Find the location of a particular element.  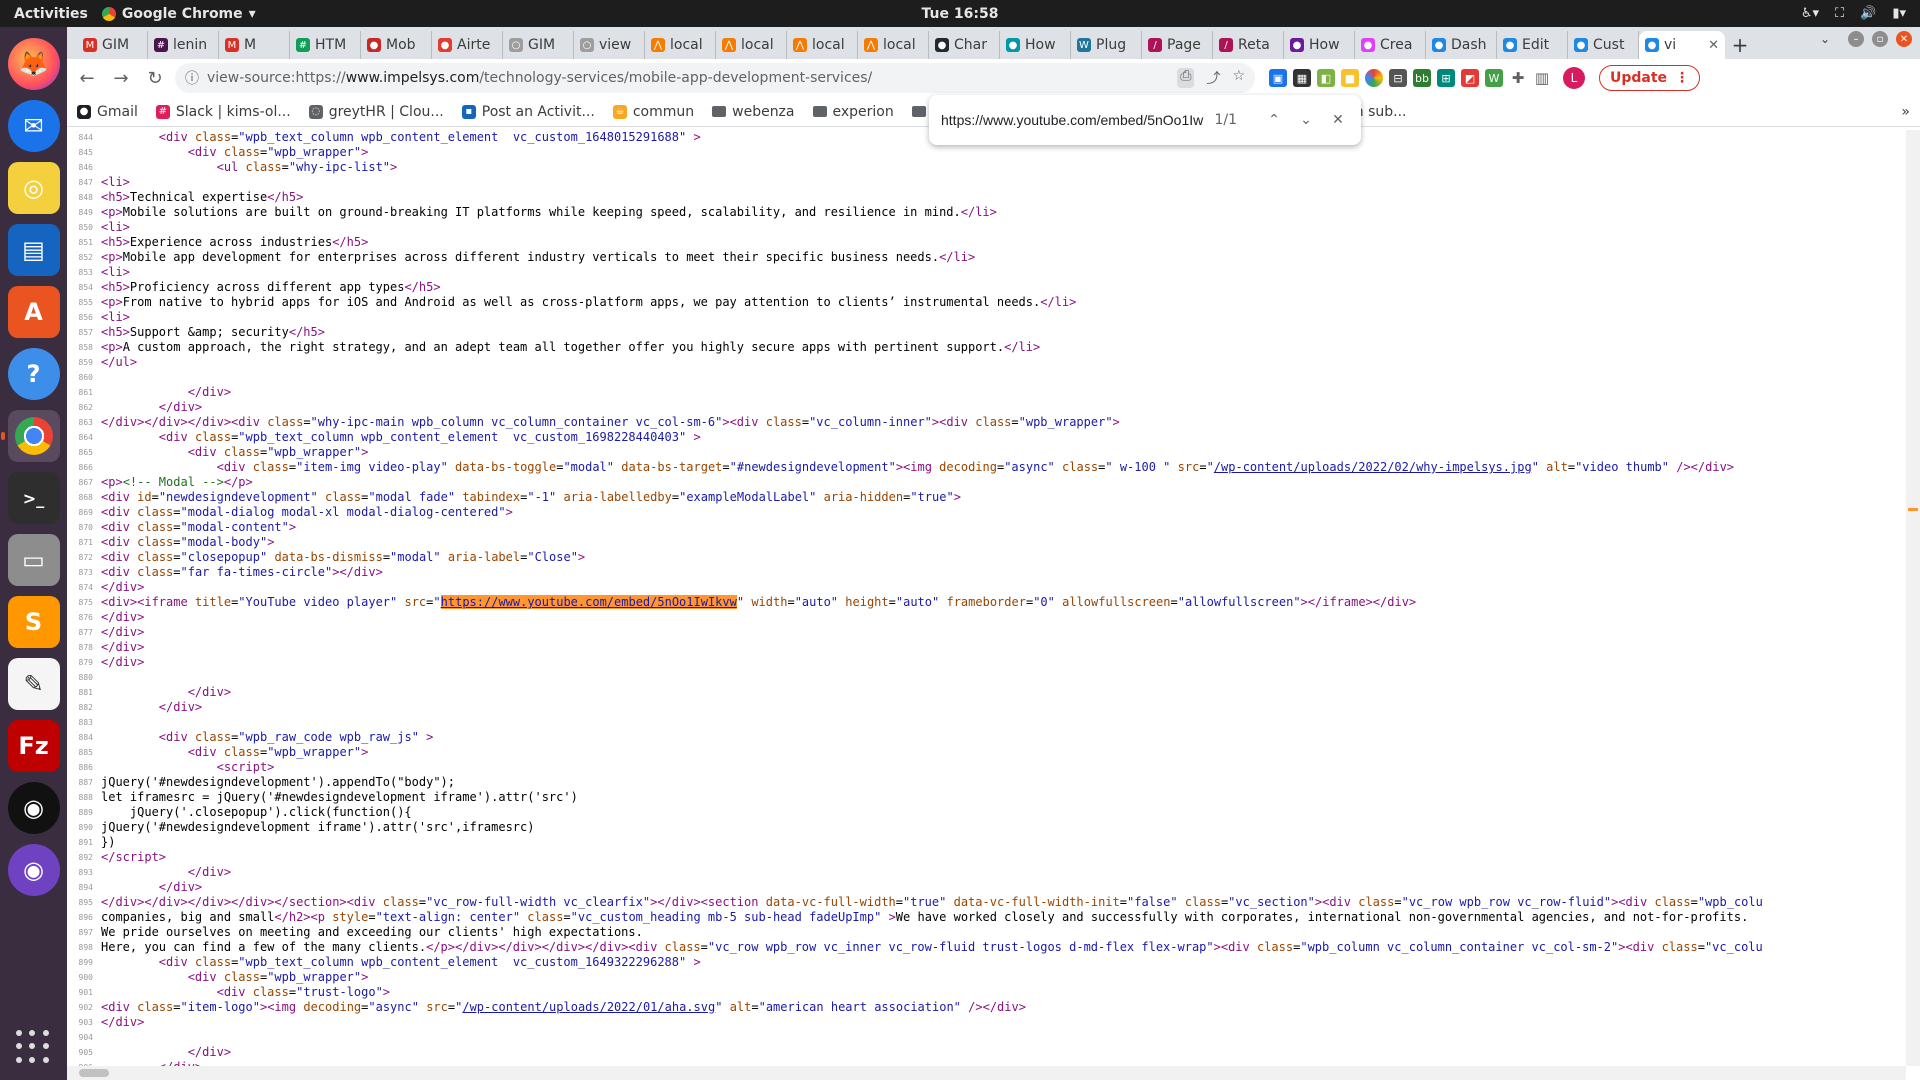

bookmark-item: ☕ commun is located at coordinates (653, 112).